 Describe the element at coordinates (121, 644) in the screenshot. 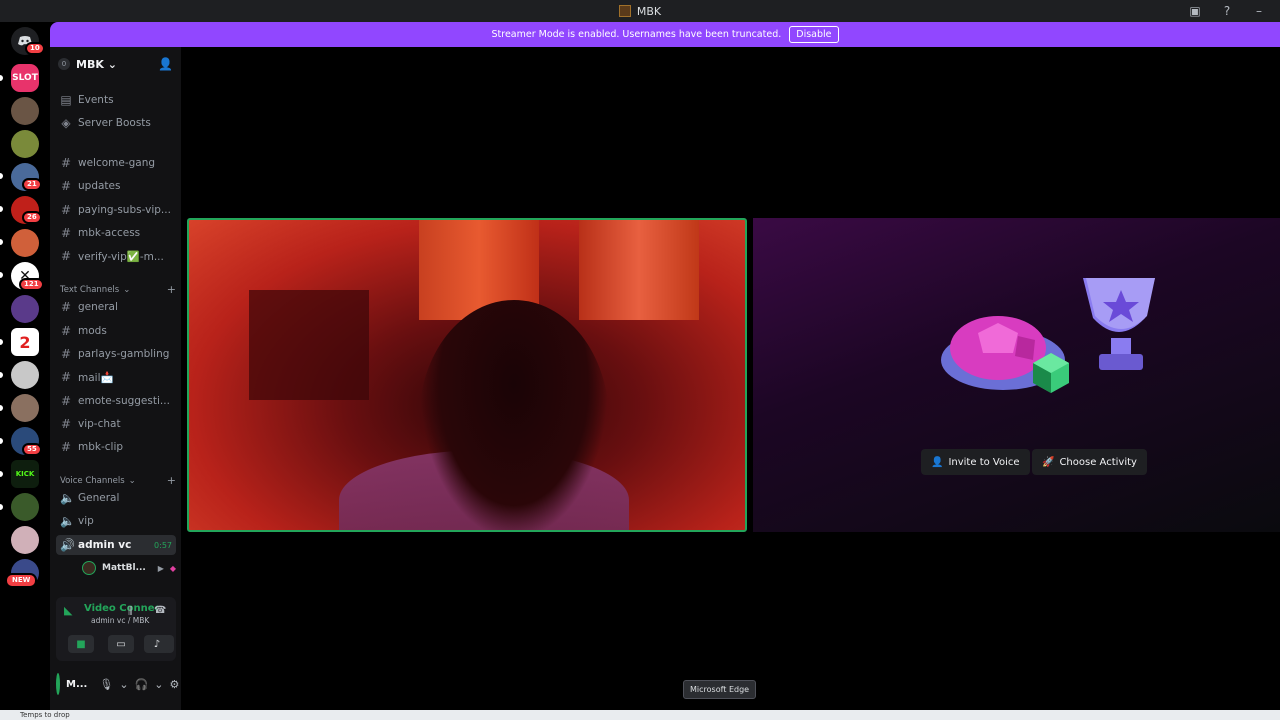

I see `screen-share-button: ▭` at that location.